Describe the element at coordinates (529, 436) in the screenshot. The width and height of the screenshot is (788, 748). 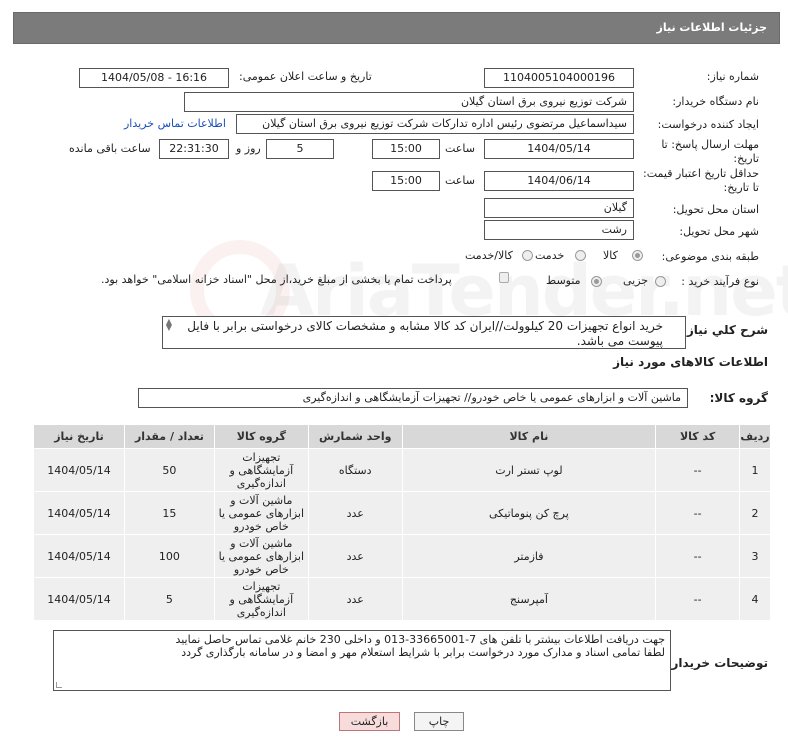
I see `col-name: نام کالا` at that location.